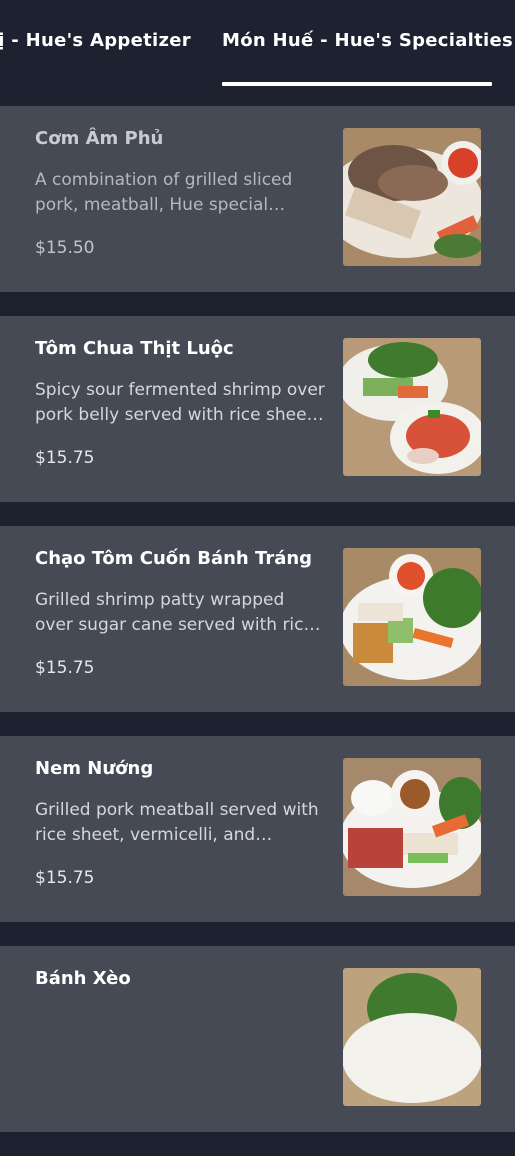 Image resolution: width=515 pixels, height=1156 pixels. Describe the element at coordinates (99, 138) in the screenshot. I see `menu-item-name: Cơm Âm Phủ` at that location.